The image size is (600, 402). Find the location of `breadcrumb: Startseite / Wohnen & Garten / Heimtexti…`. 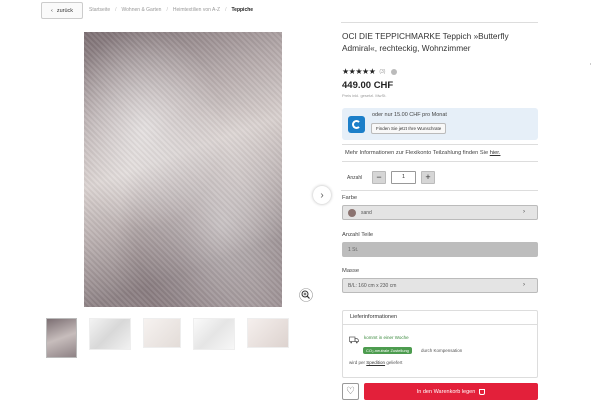

breadcrumb: Startseite / Wohnen & Garten / Heimtexti… is located at coordinates (171, 10).